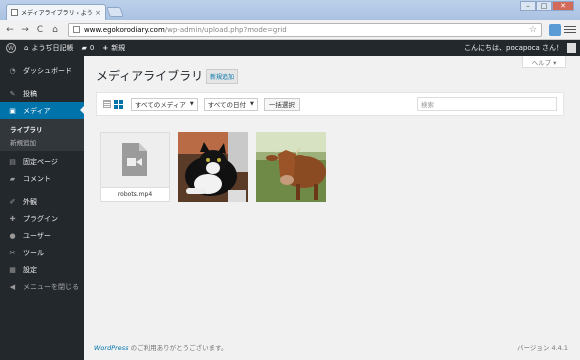  What do you see at coordinates (12, 269) in the screenshot?
I see `settings-icon: ▦` at bounding box center [12, 269].